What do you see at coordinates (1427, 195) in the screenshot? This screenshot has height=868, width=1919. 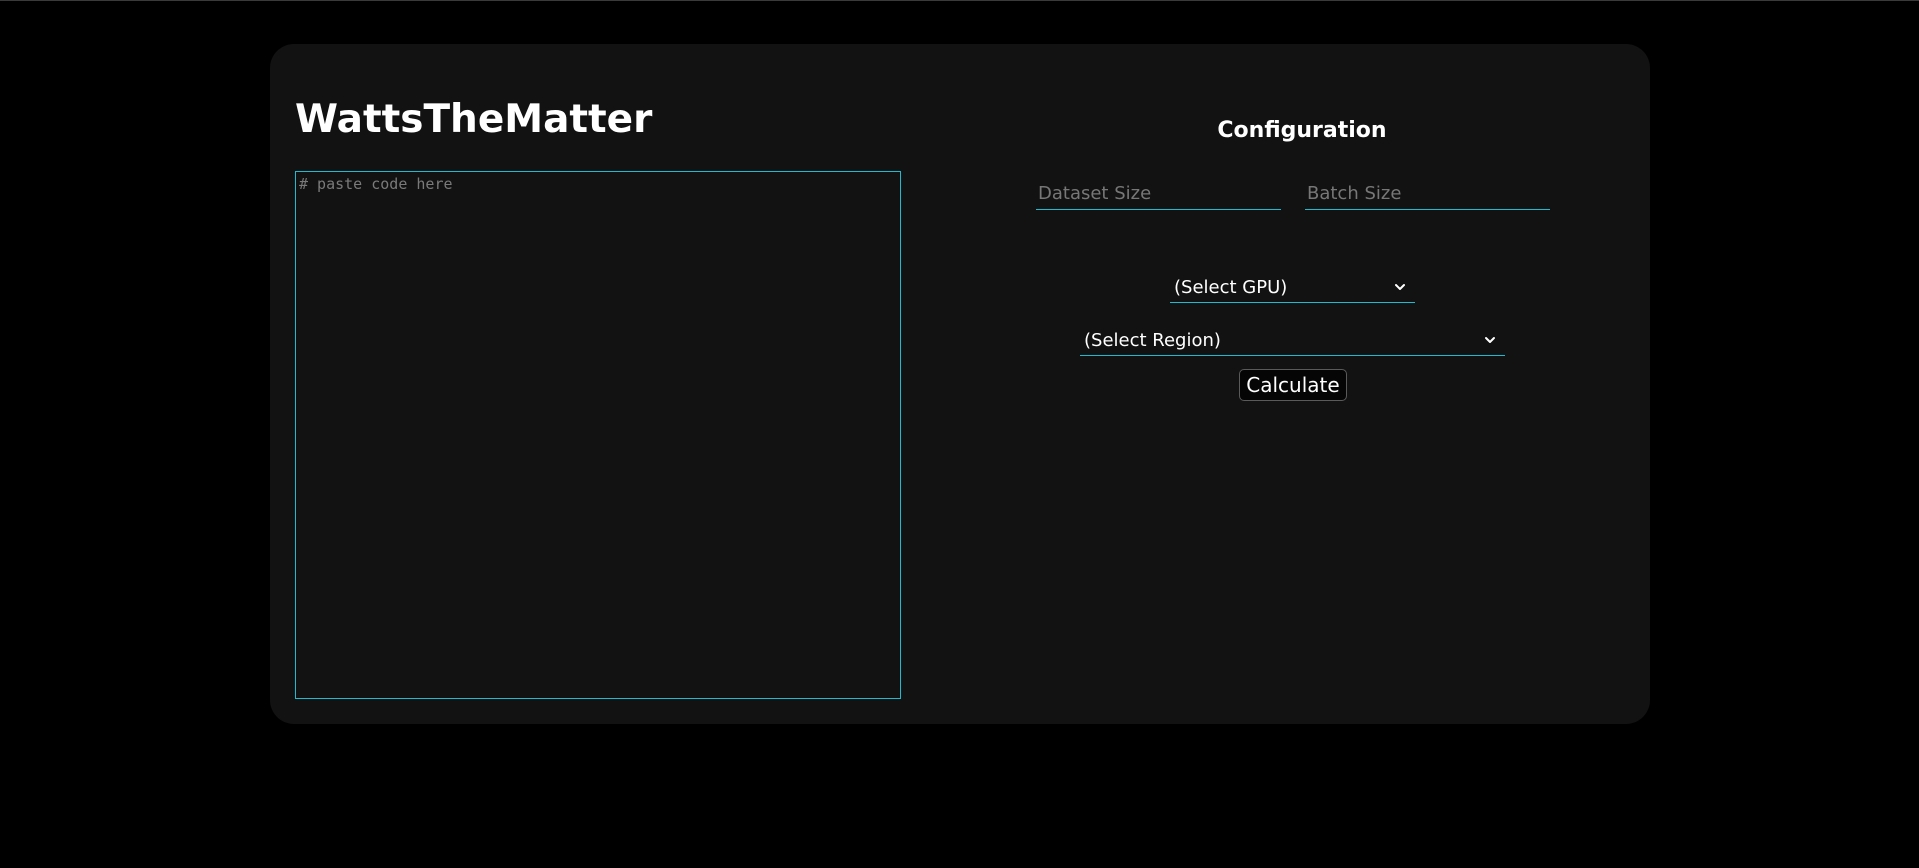 I see `batch-size-input` at bounding box center [1427, 195].